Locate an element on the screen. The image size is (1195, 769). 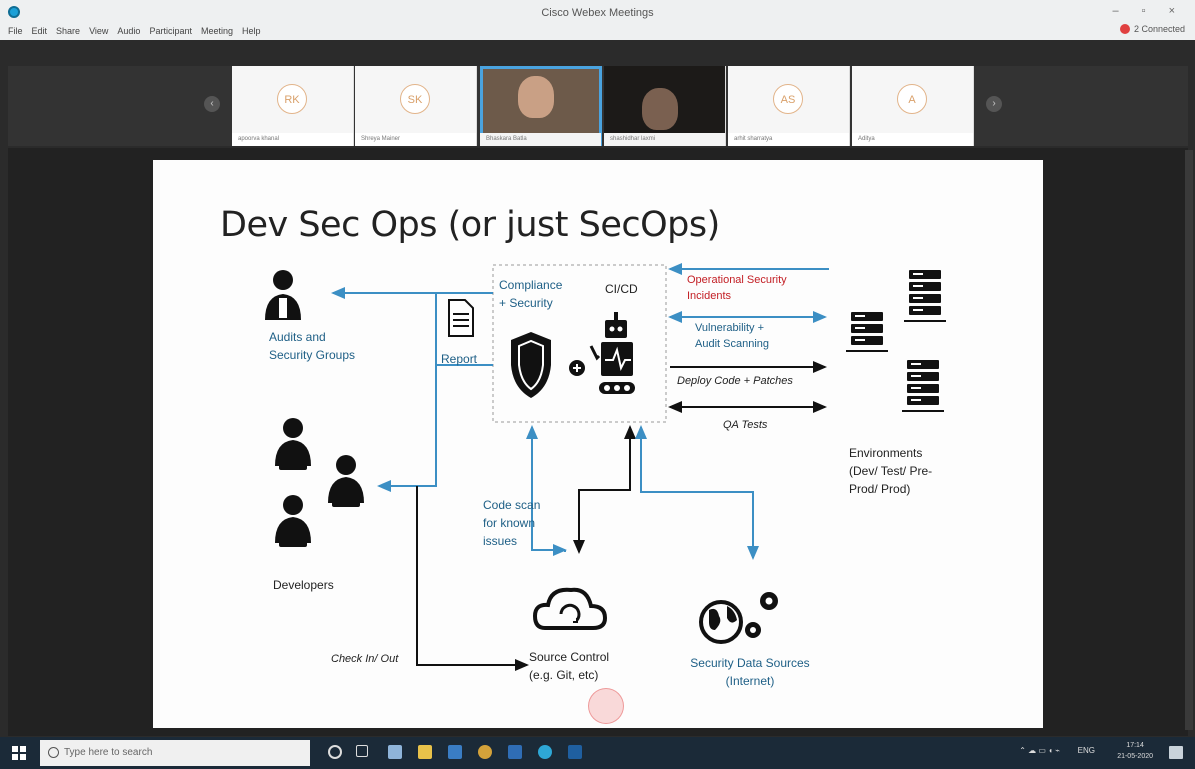
source-control-label: Source Control (e.g. Git, etc) is located at coordinates (569, 666).